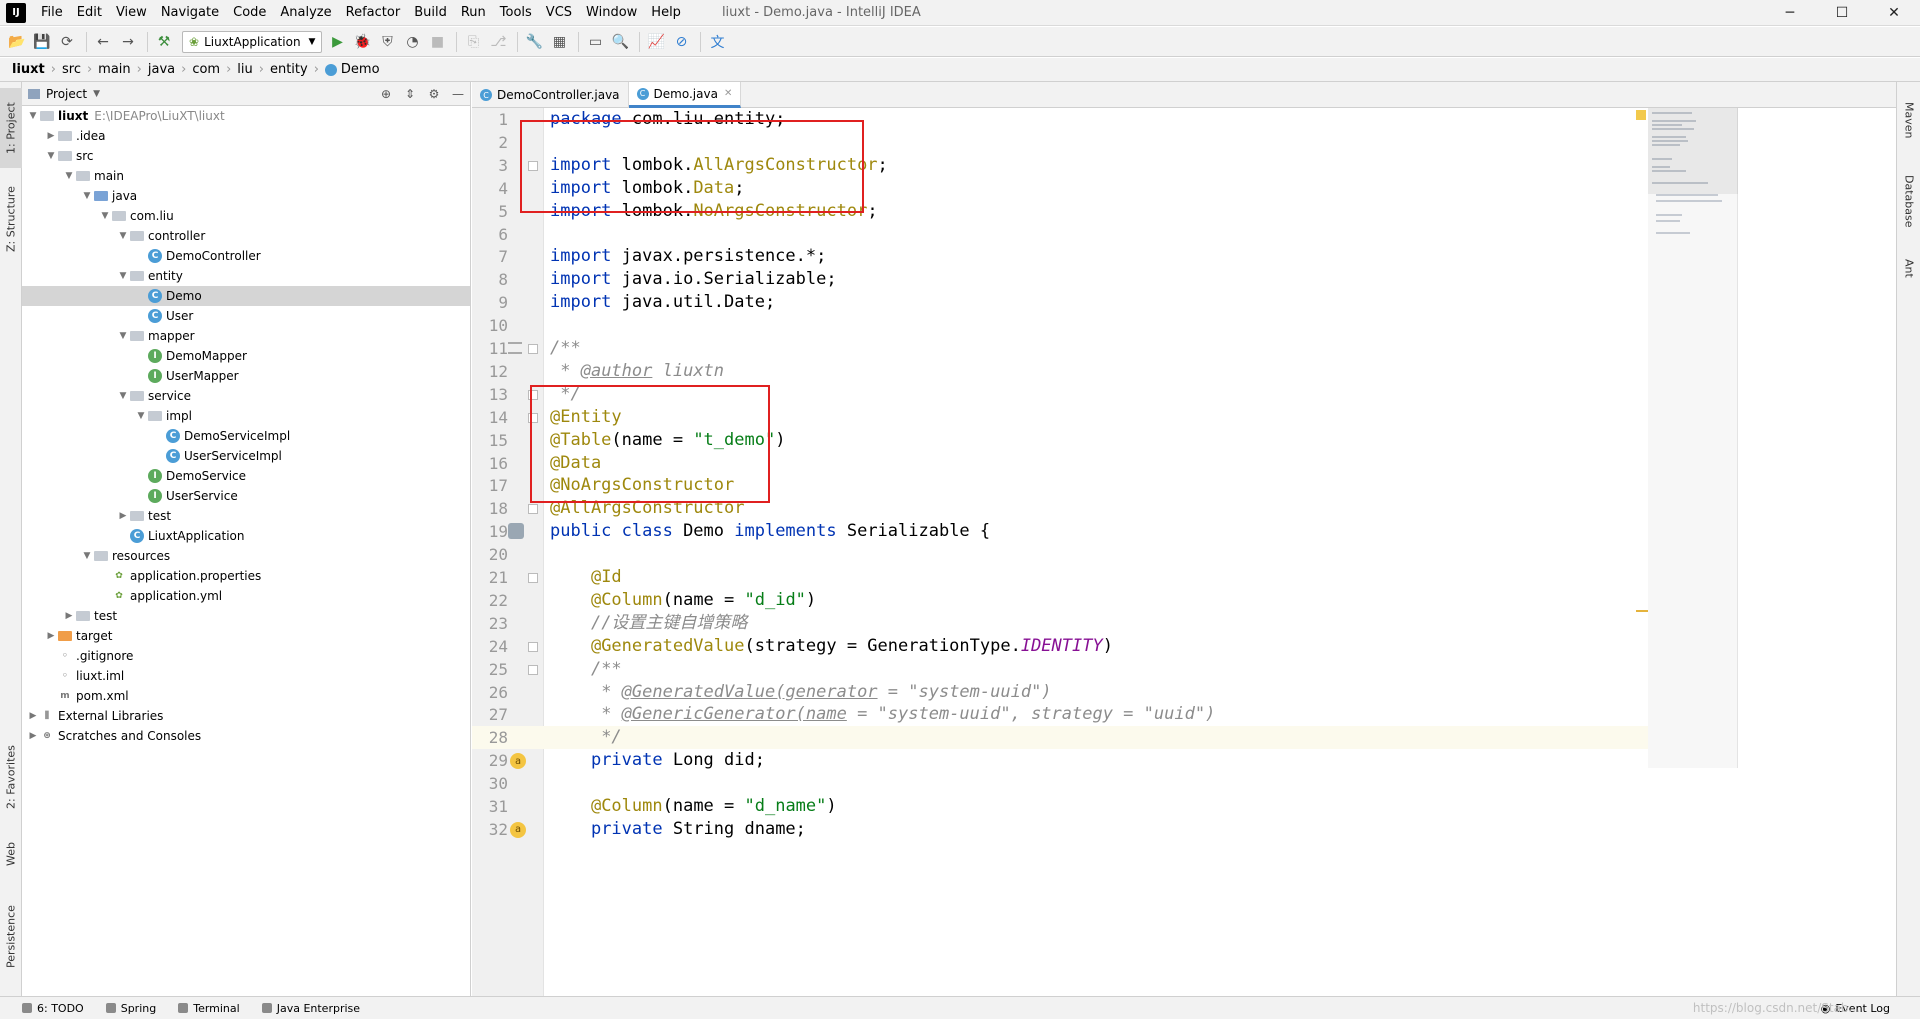 This screenshot has height=1019, width=1920. Describe the element at coordinates (515, 348) in the screenshot. I see `javadoc-render-icon` at that location.